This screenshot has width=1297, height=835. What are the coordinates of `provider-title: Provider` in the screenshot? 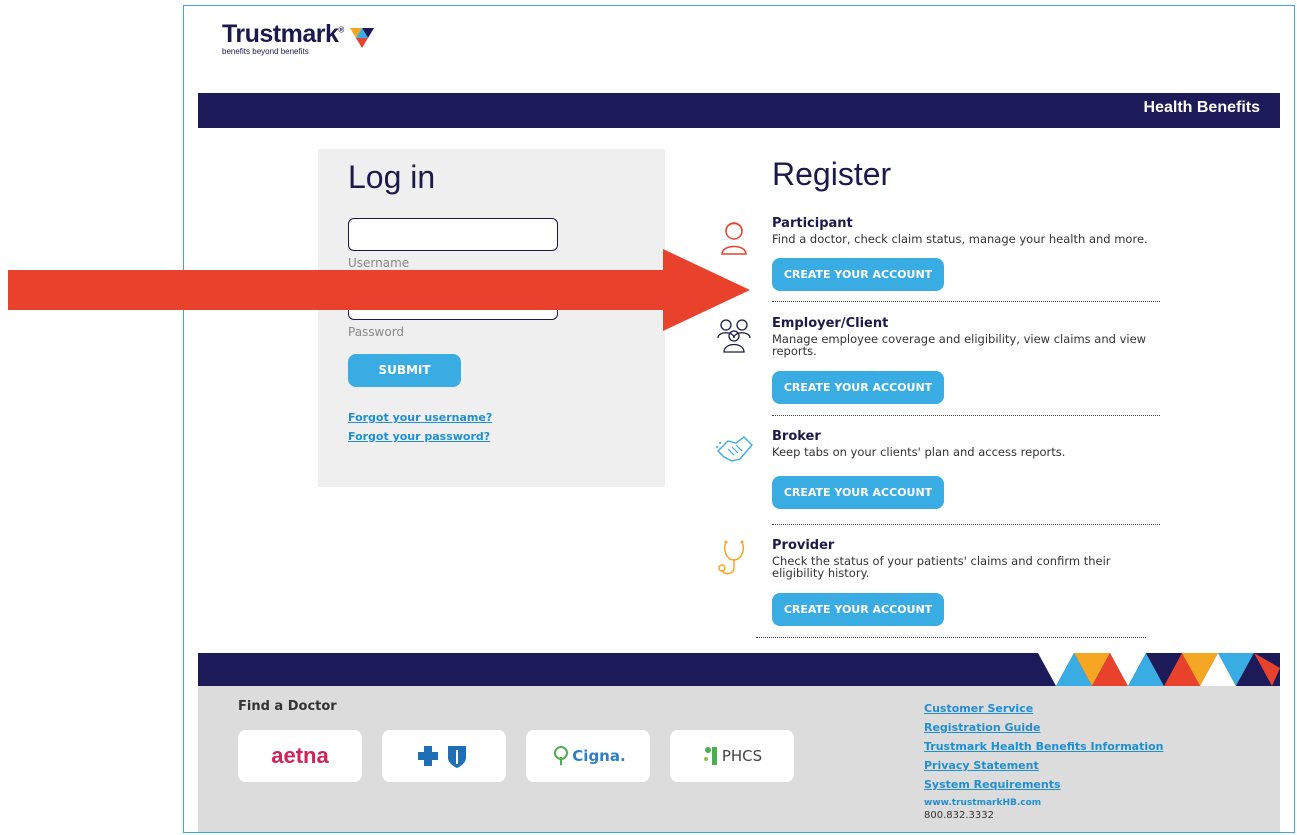 It's located at (803, 545).